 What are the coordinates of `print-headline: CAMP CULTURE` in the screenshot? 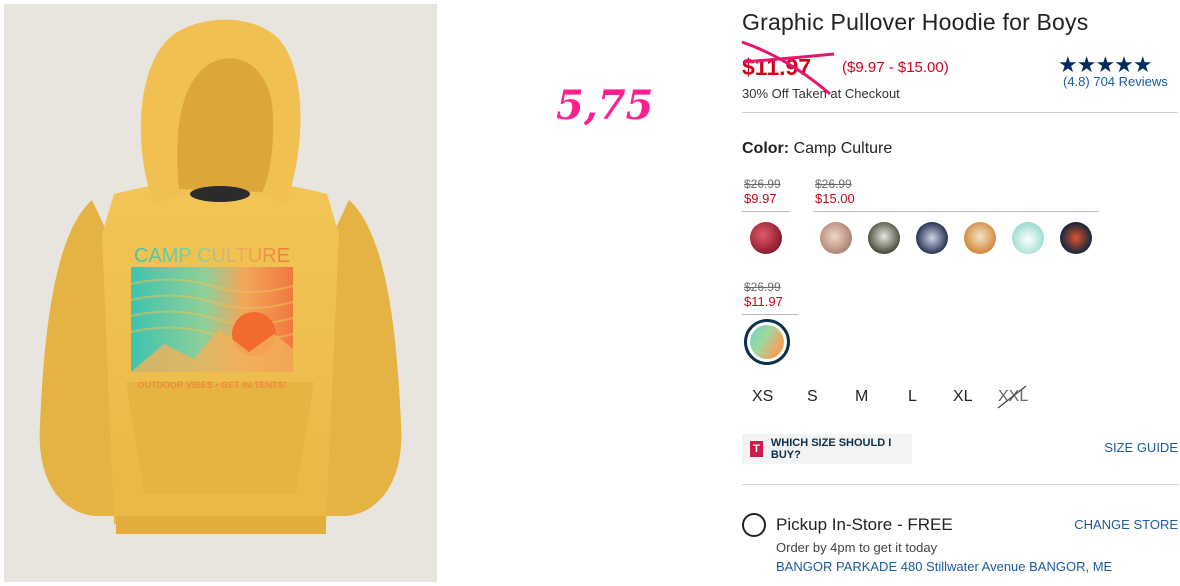 It's located at (212, 256).